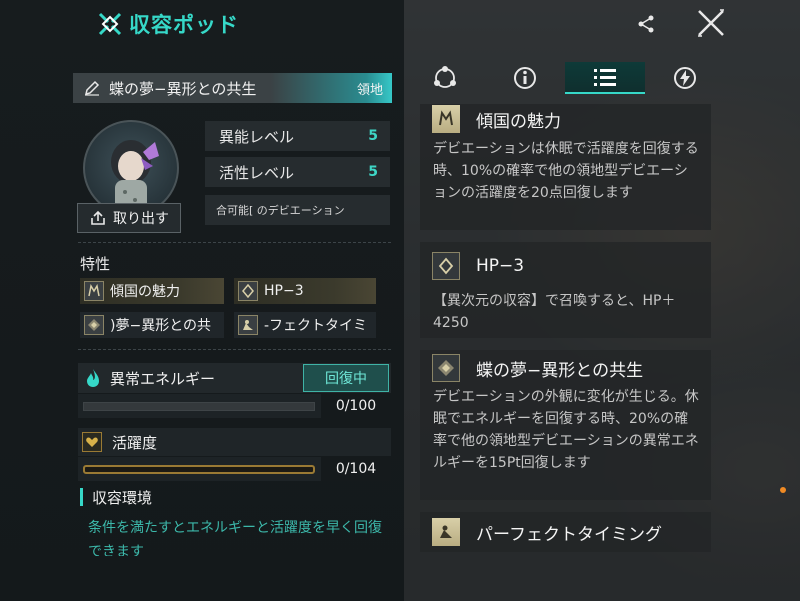 The width and height of the screenshot is (800, 601). I want to click on close-icon, so click(711, 23).